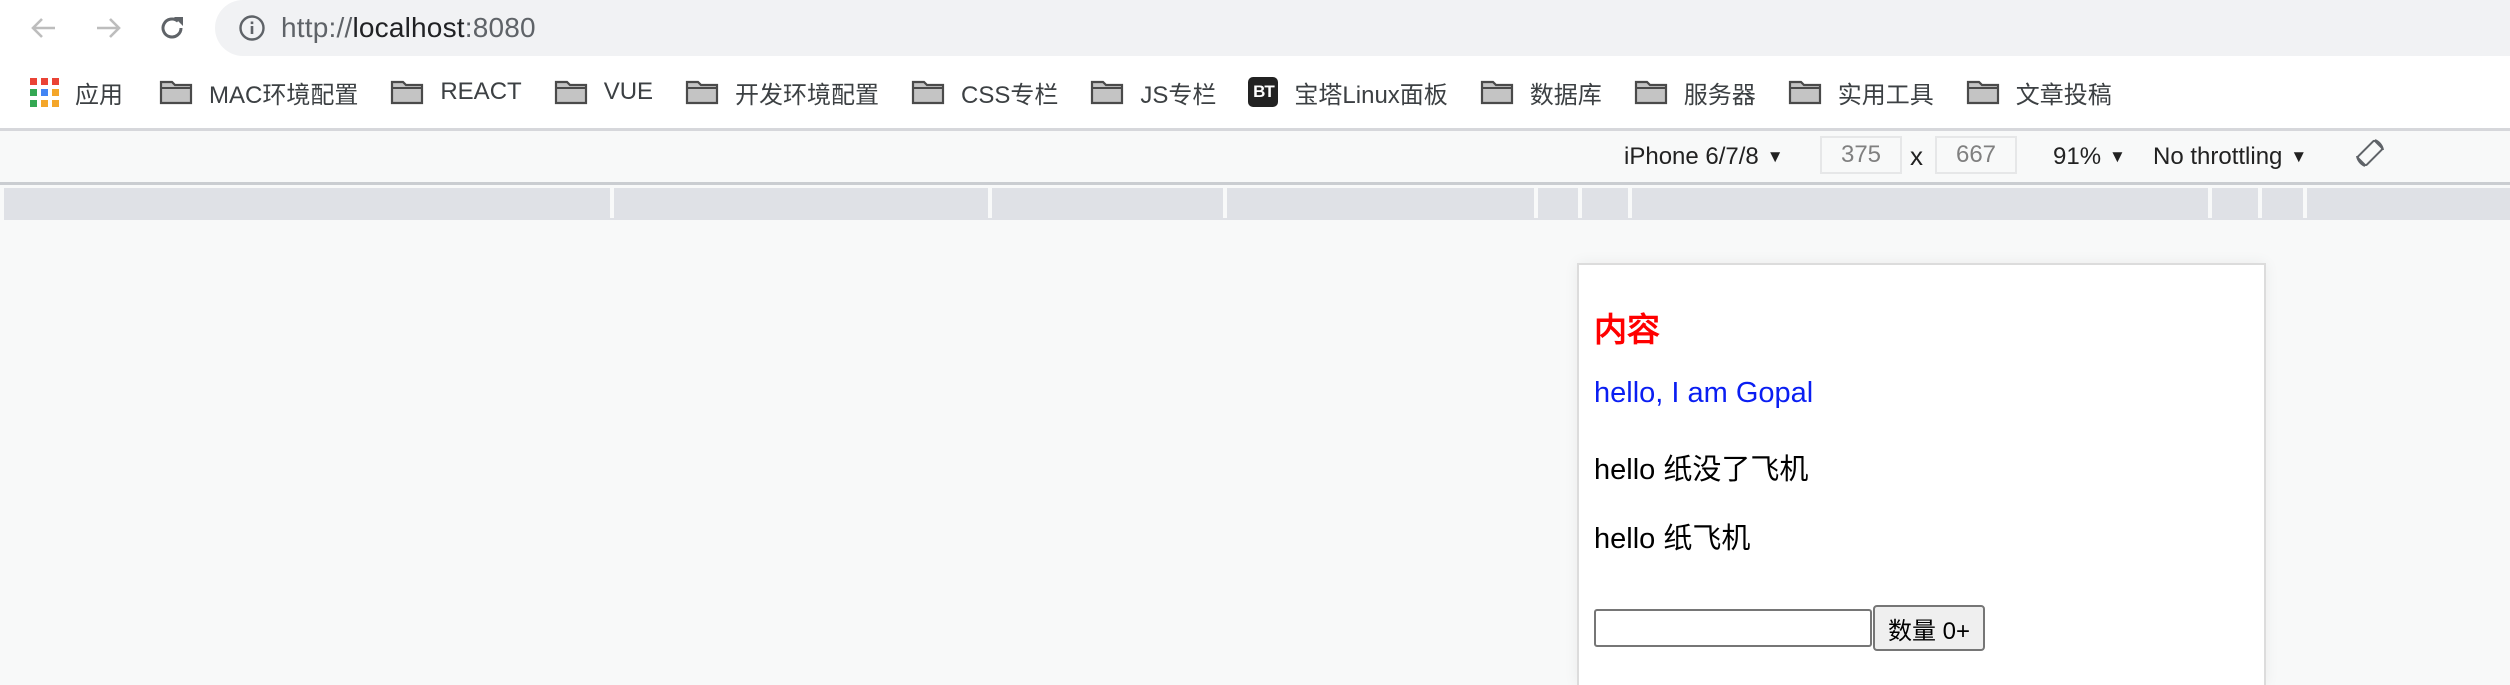 This screenshot has height=685, width=2510. I want to click on bookmark-label: 服务器, so click(1719, 95).